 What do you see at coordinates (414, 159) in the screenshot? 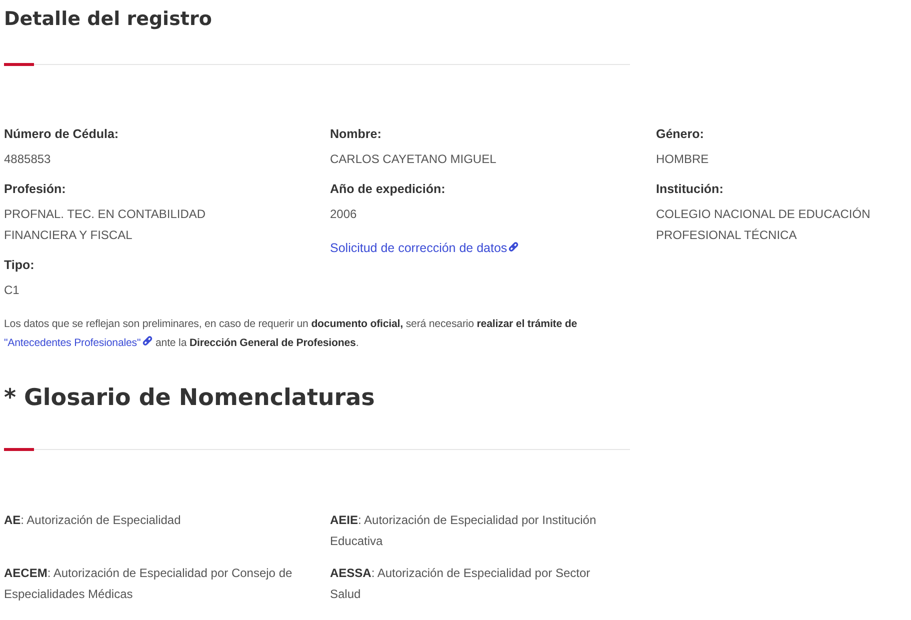
I see `field-value: CARLOS CAYETANO MIGUEL` at bounding box center [414, 159].